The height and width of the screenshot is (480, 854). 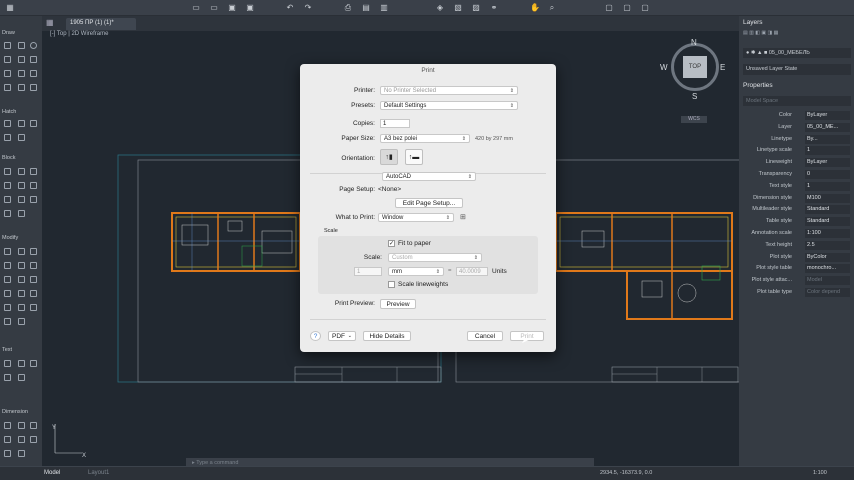 What do you see at coordinates (7, 73) in the screenshot?
I see `spline-tool-icon` at bounding box center [7, 73].